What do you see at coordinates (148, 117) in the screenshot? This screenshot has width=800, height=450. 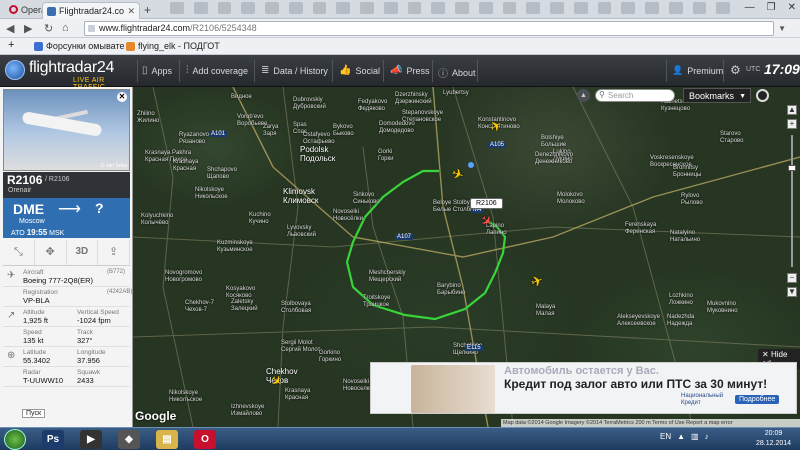 I see `place-label: Zhilino Жилино` at bounding box center [148, 117].